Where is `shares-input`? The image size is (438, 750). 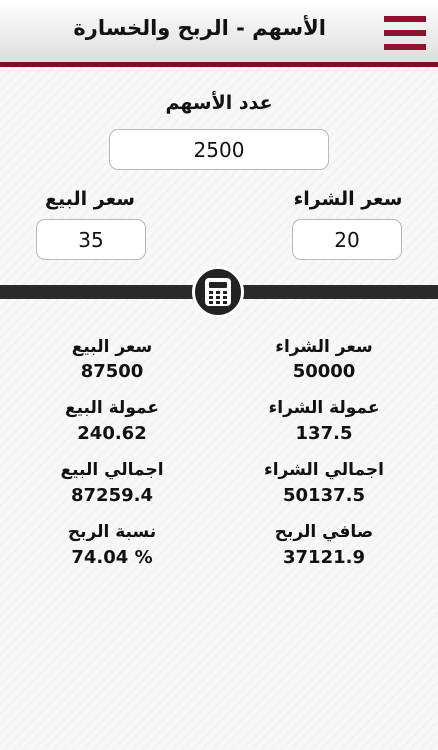 shares-input is located at coordinates (219, 149).